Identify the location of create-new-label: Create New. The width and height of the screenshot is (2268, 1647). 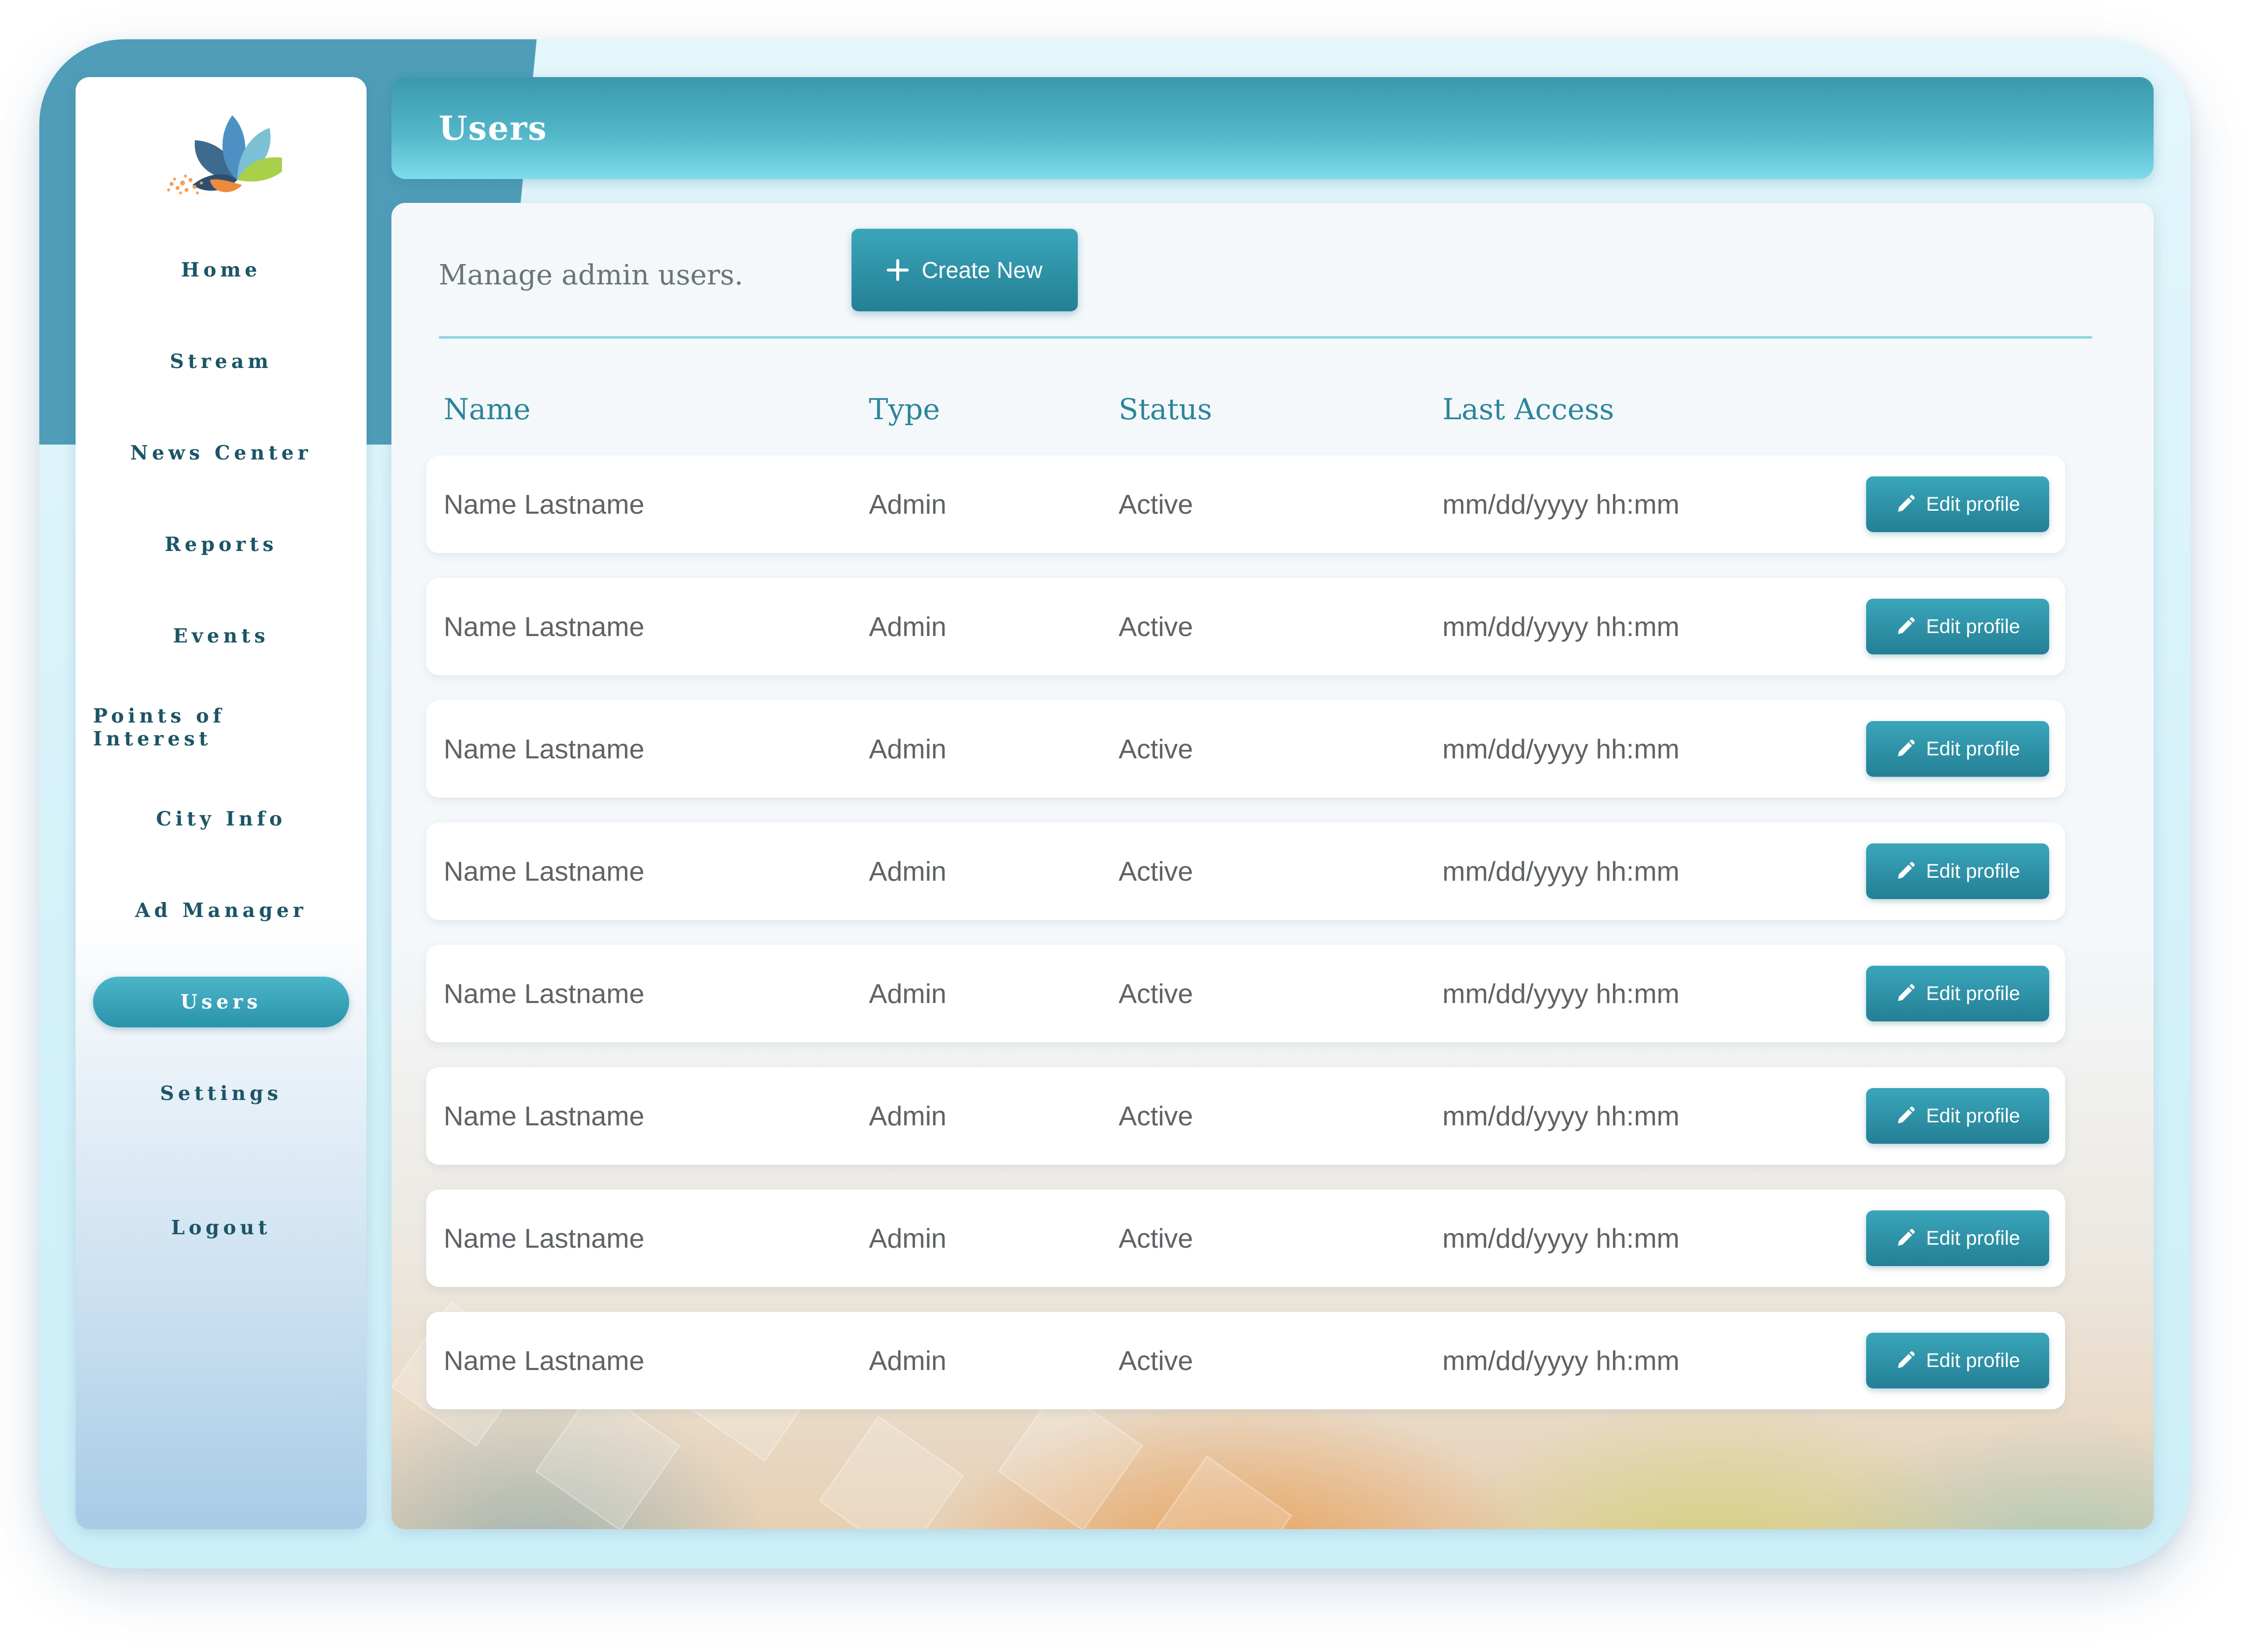
(982, 270).